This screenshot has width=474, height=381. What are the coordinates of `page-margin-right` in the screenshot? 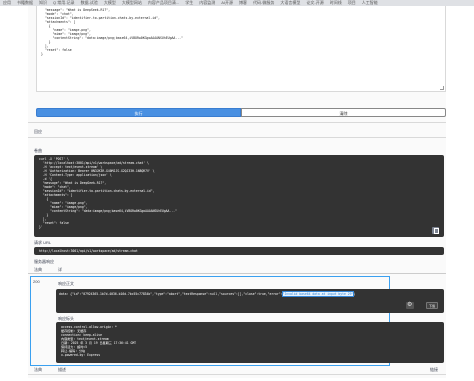 It's located at (460, 193).